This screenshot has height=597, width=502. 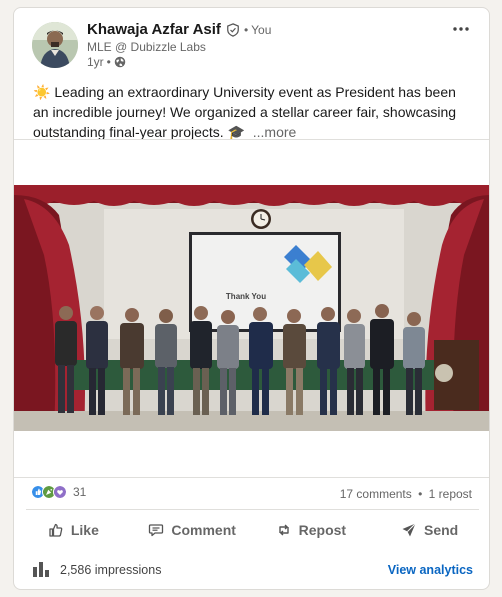 I want to click on reactions-summary: 31, so click(x=58, y=492).